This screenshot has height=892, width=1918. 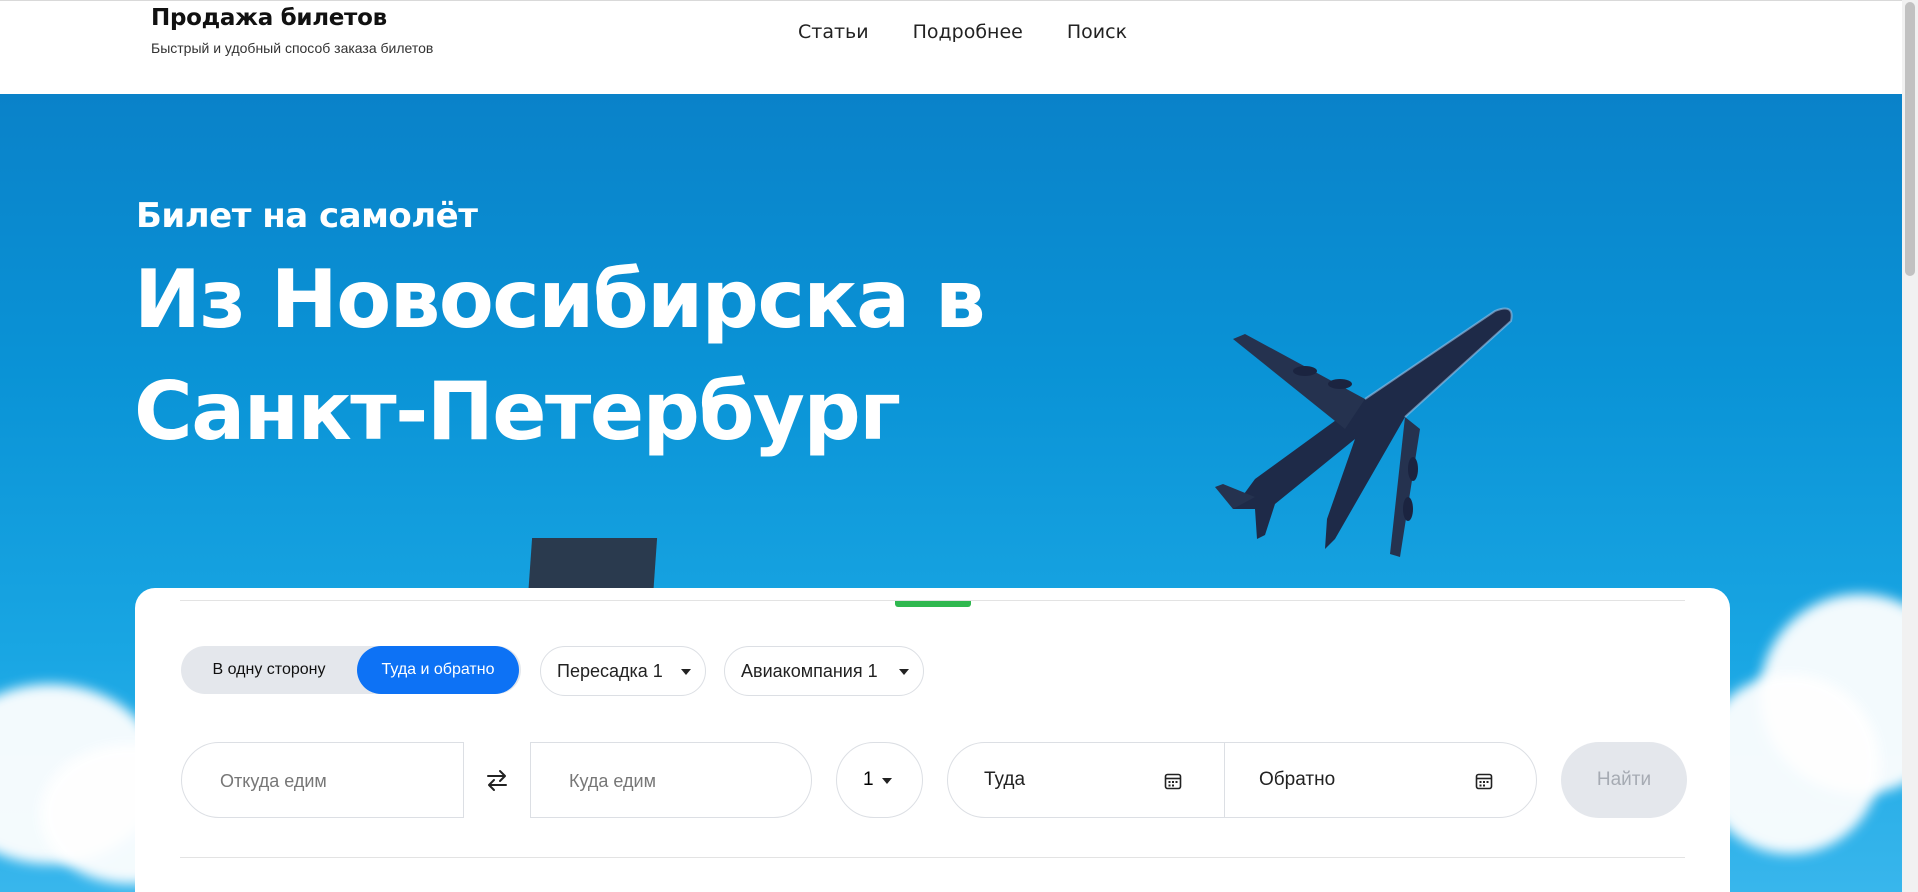 I want to click on page-scrollbar, so click(x=1910, y=446).